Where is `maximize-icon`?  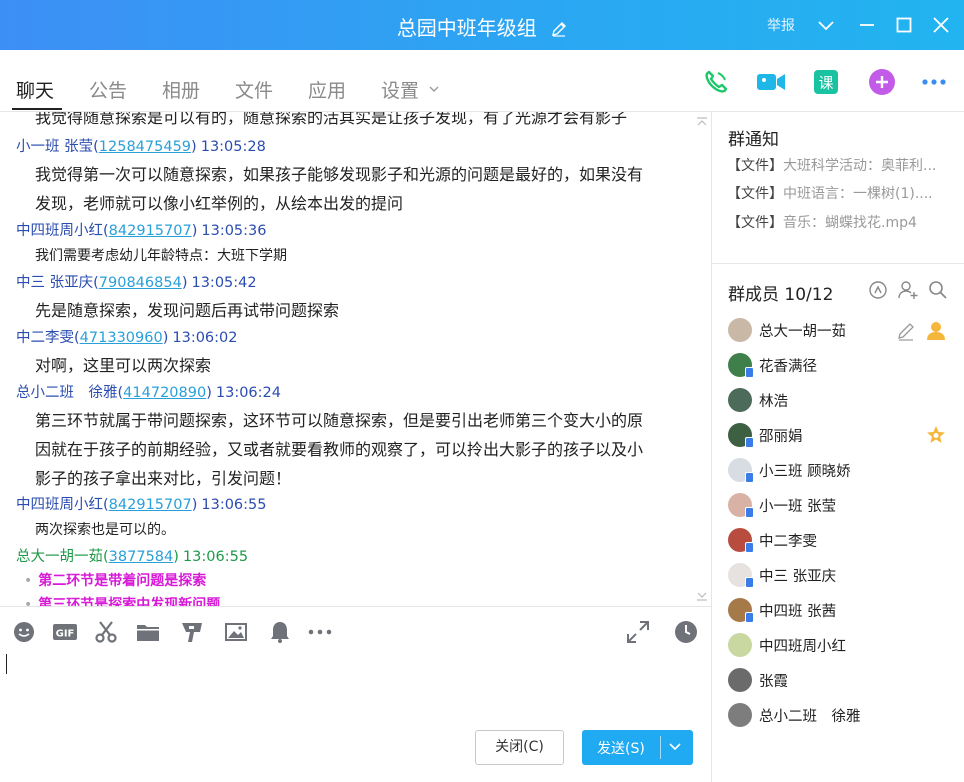
maximize-icon is located at coordinates (904, 25).